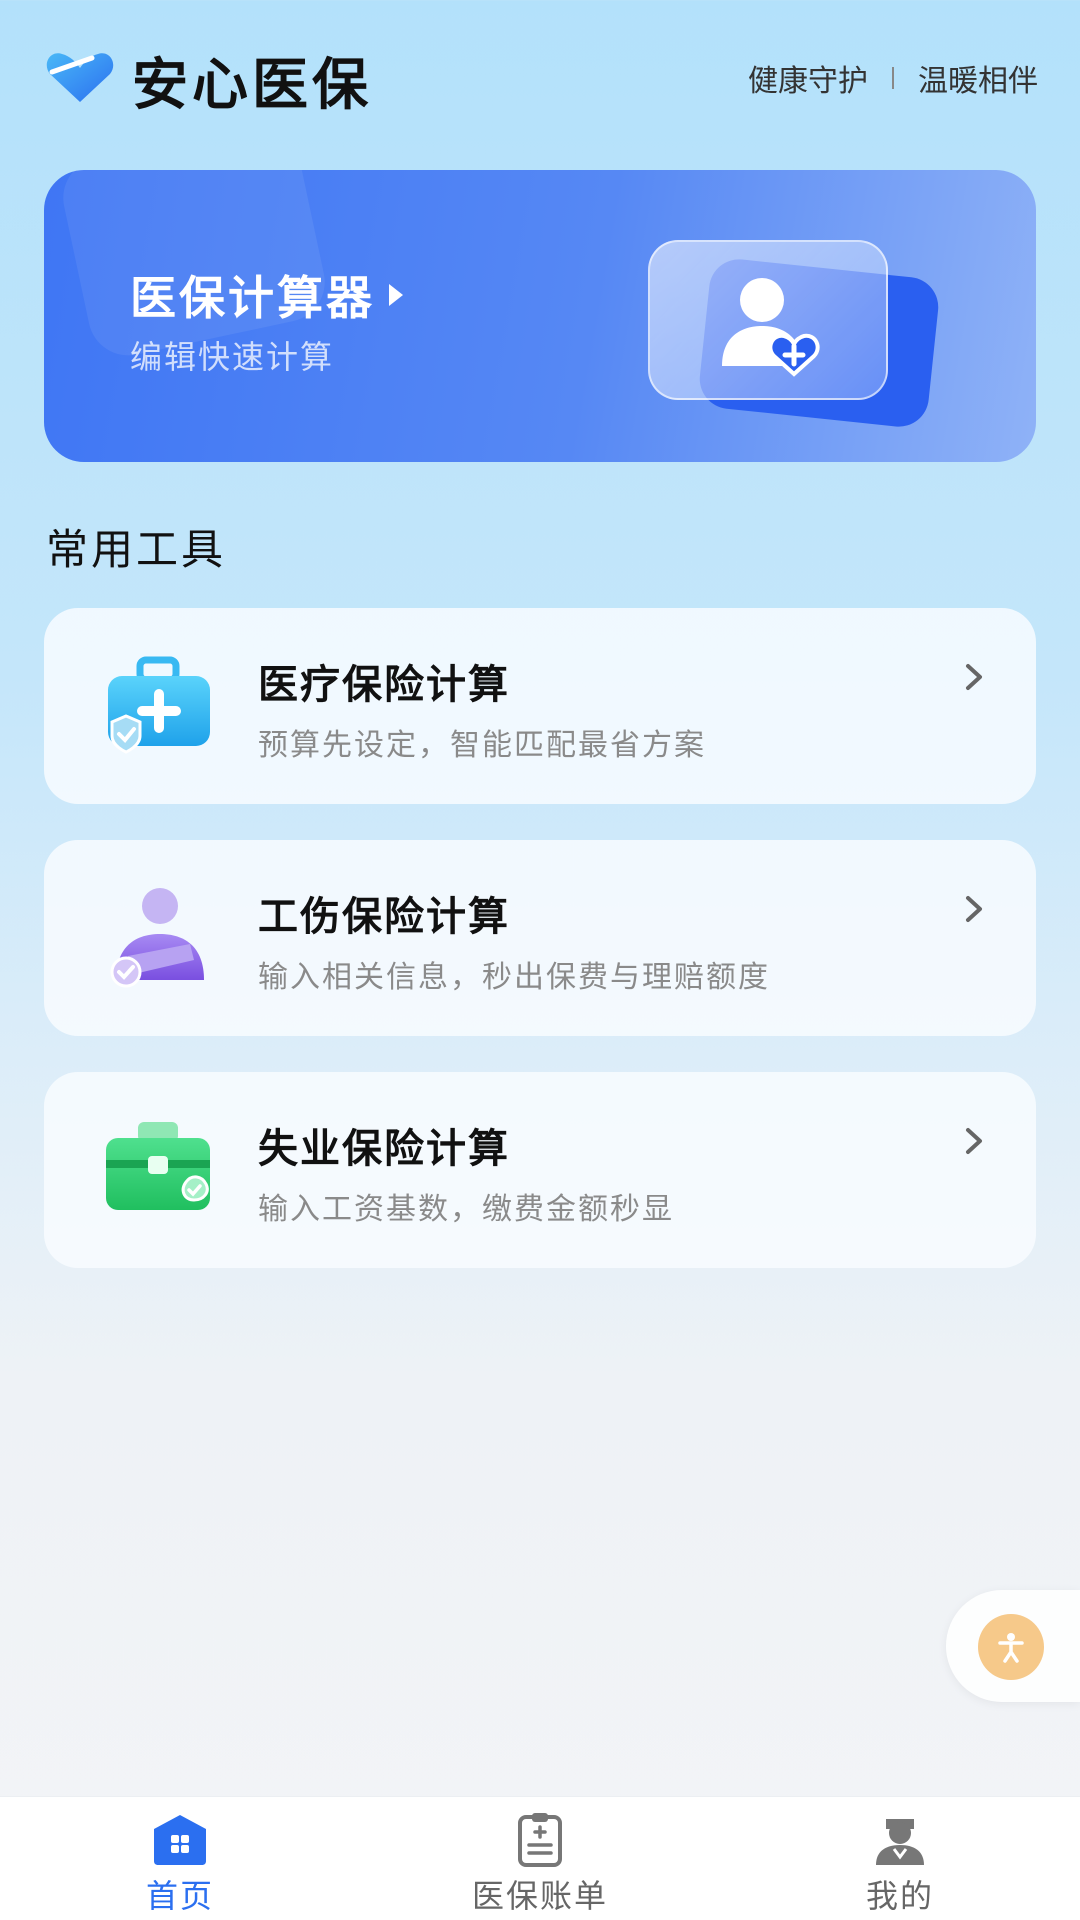 Image resolution: width=1080 pixels, height=1920 pixels. Describe the element at coordinates (539, 1896) in the screenshot. I see `tab-label: 医保账单` at that location.